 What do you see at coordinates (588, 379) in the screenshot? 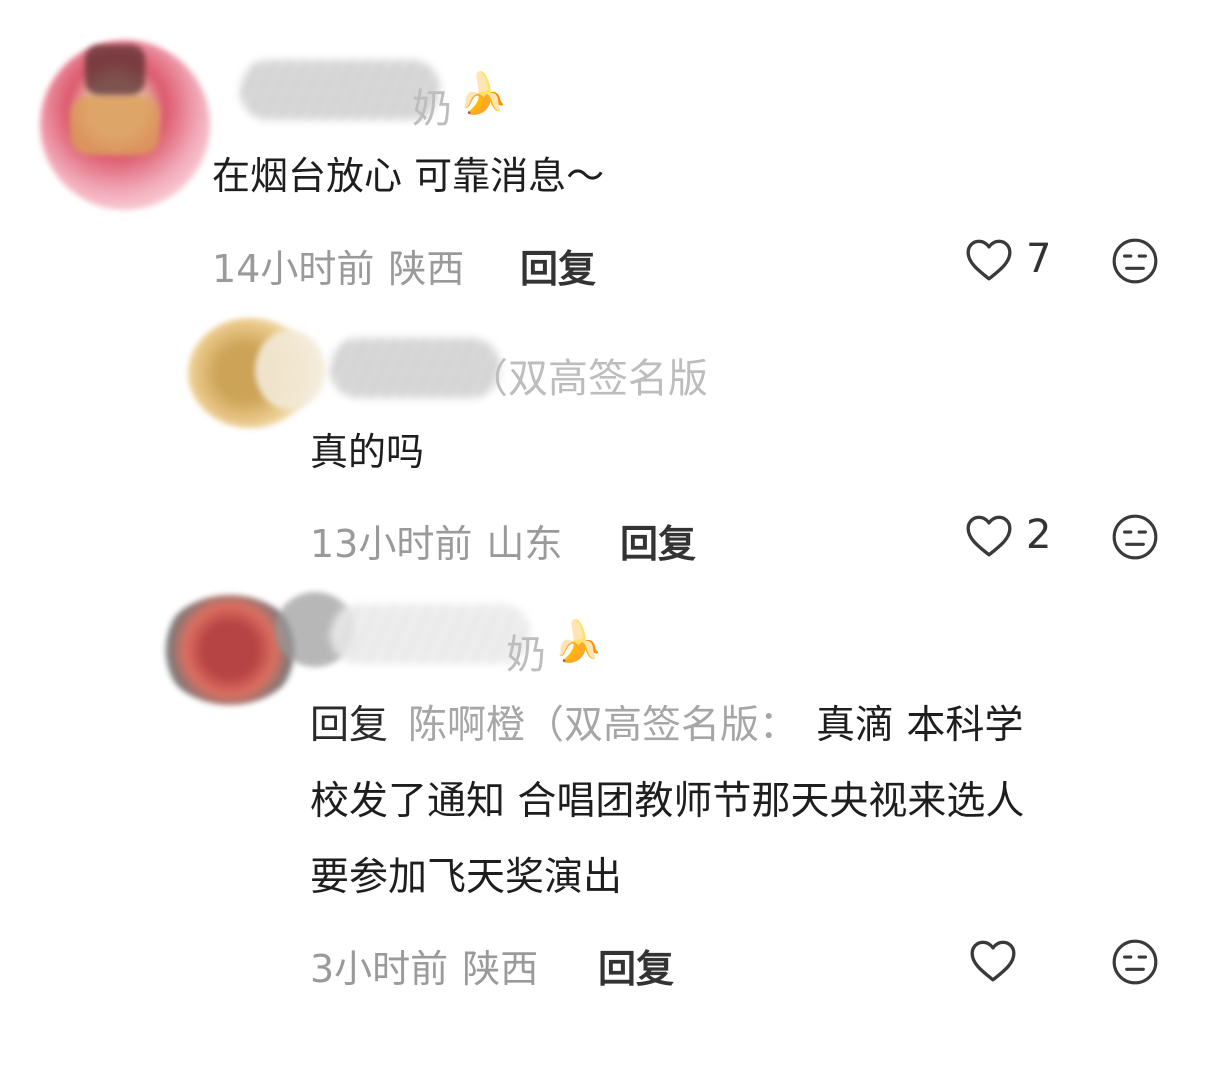
I see `username-suffix: （双高签名版` at bounding box center [588, 379].